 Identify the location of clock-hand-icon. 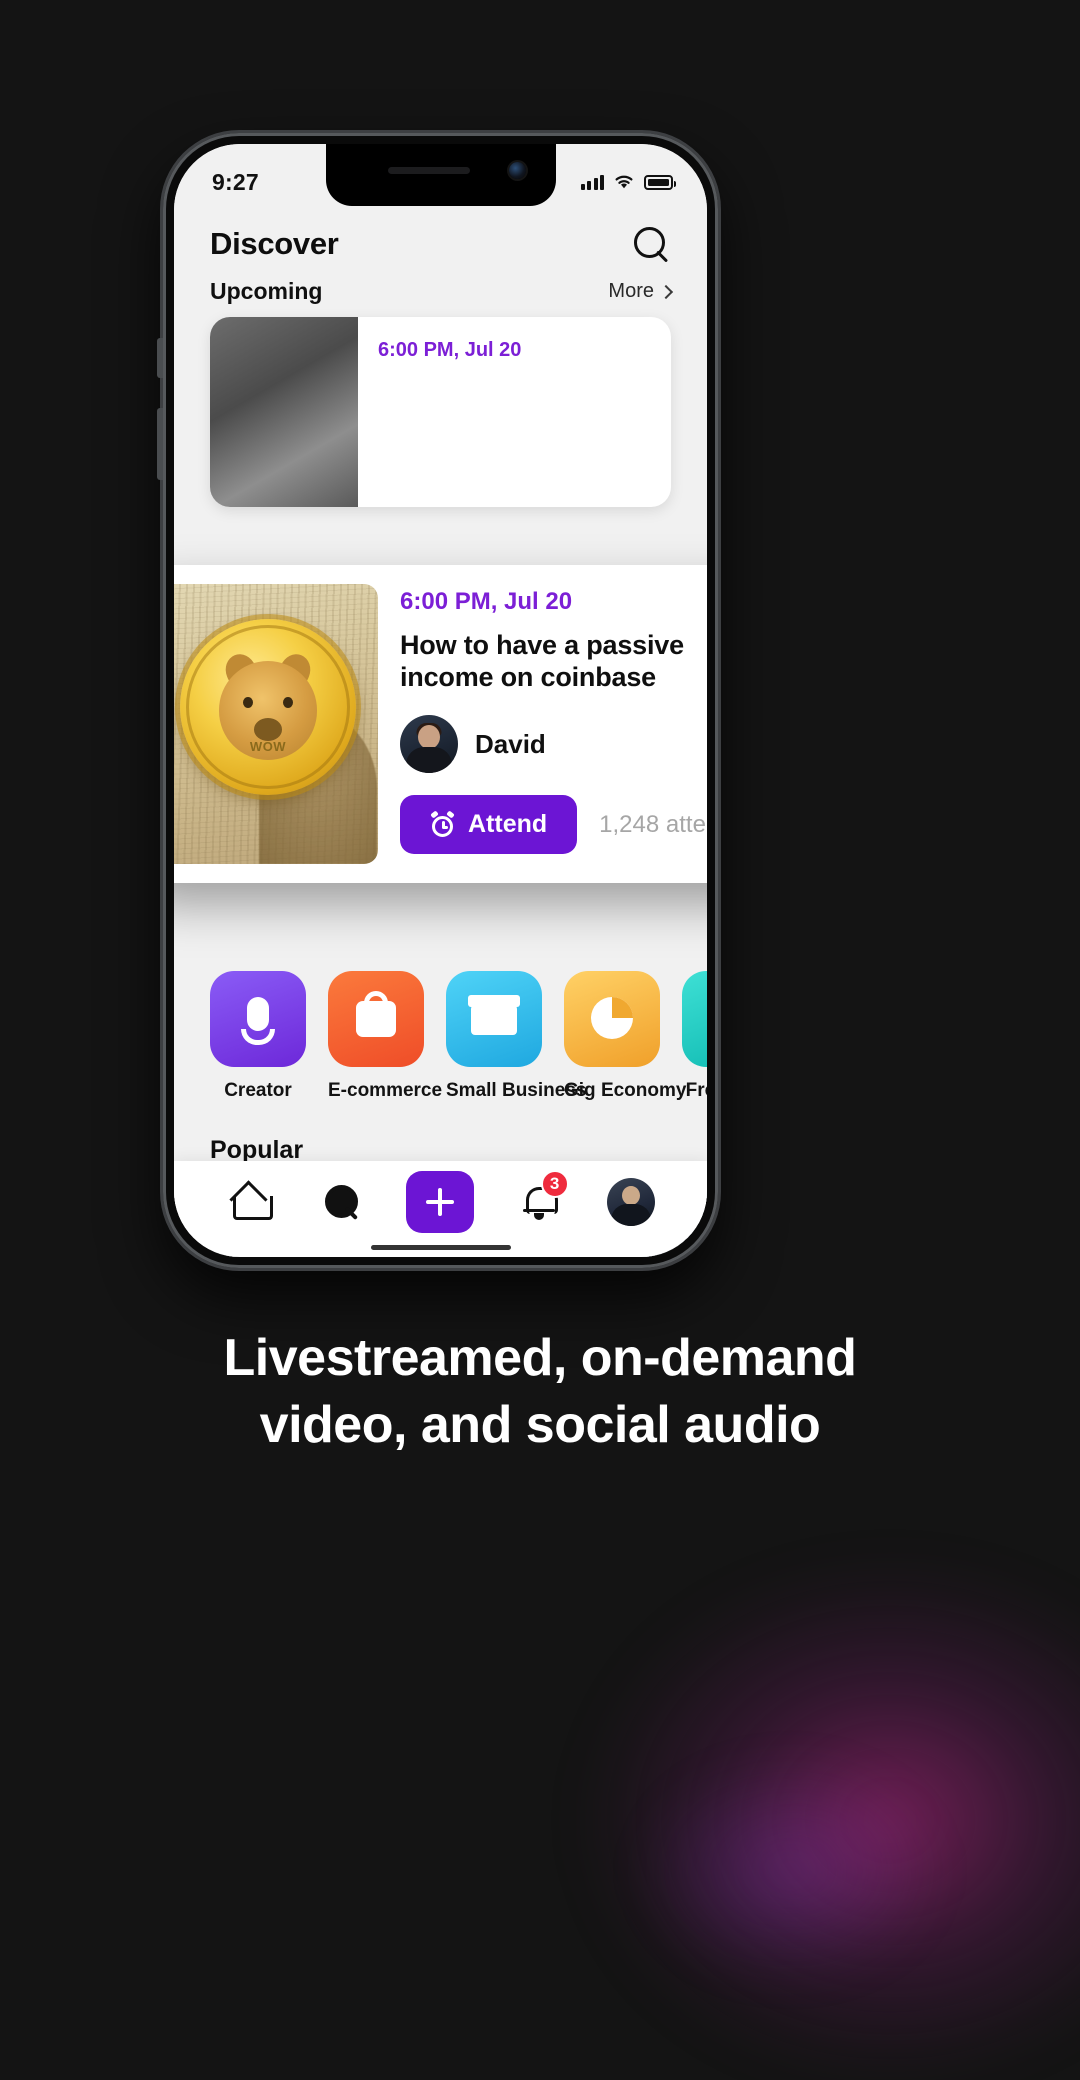
(612, 1018).